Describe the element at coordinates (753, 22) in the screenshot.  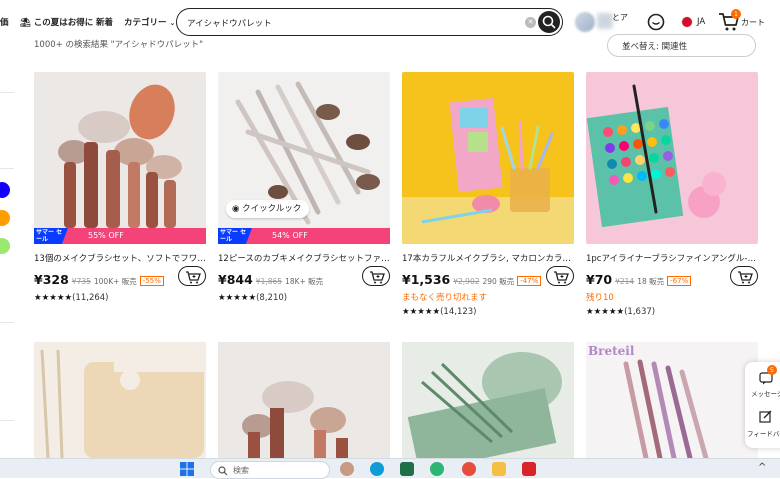
I see `cart-label: カート` at that location.